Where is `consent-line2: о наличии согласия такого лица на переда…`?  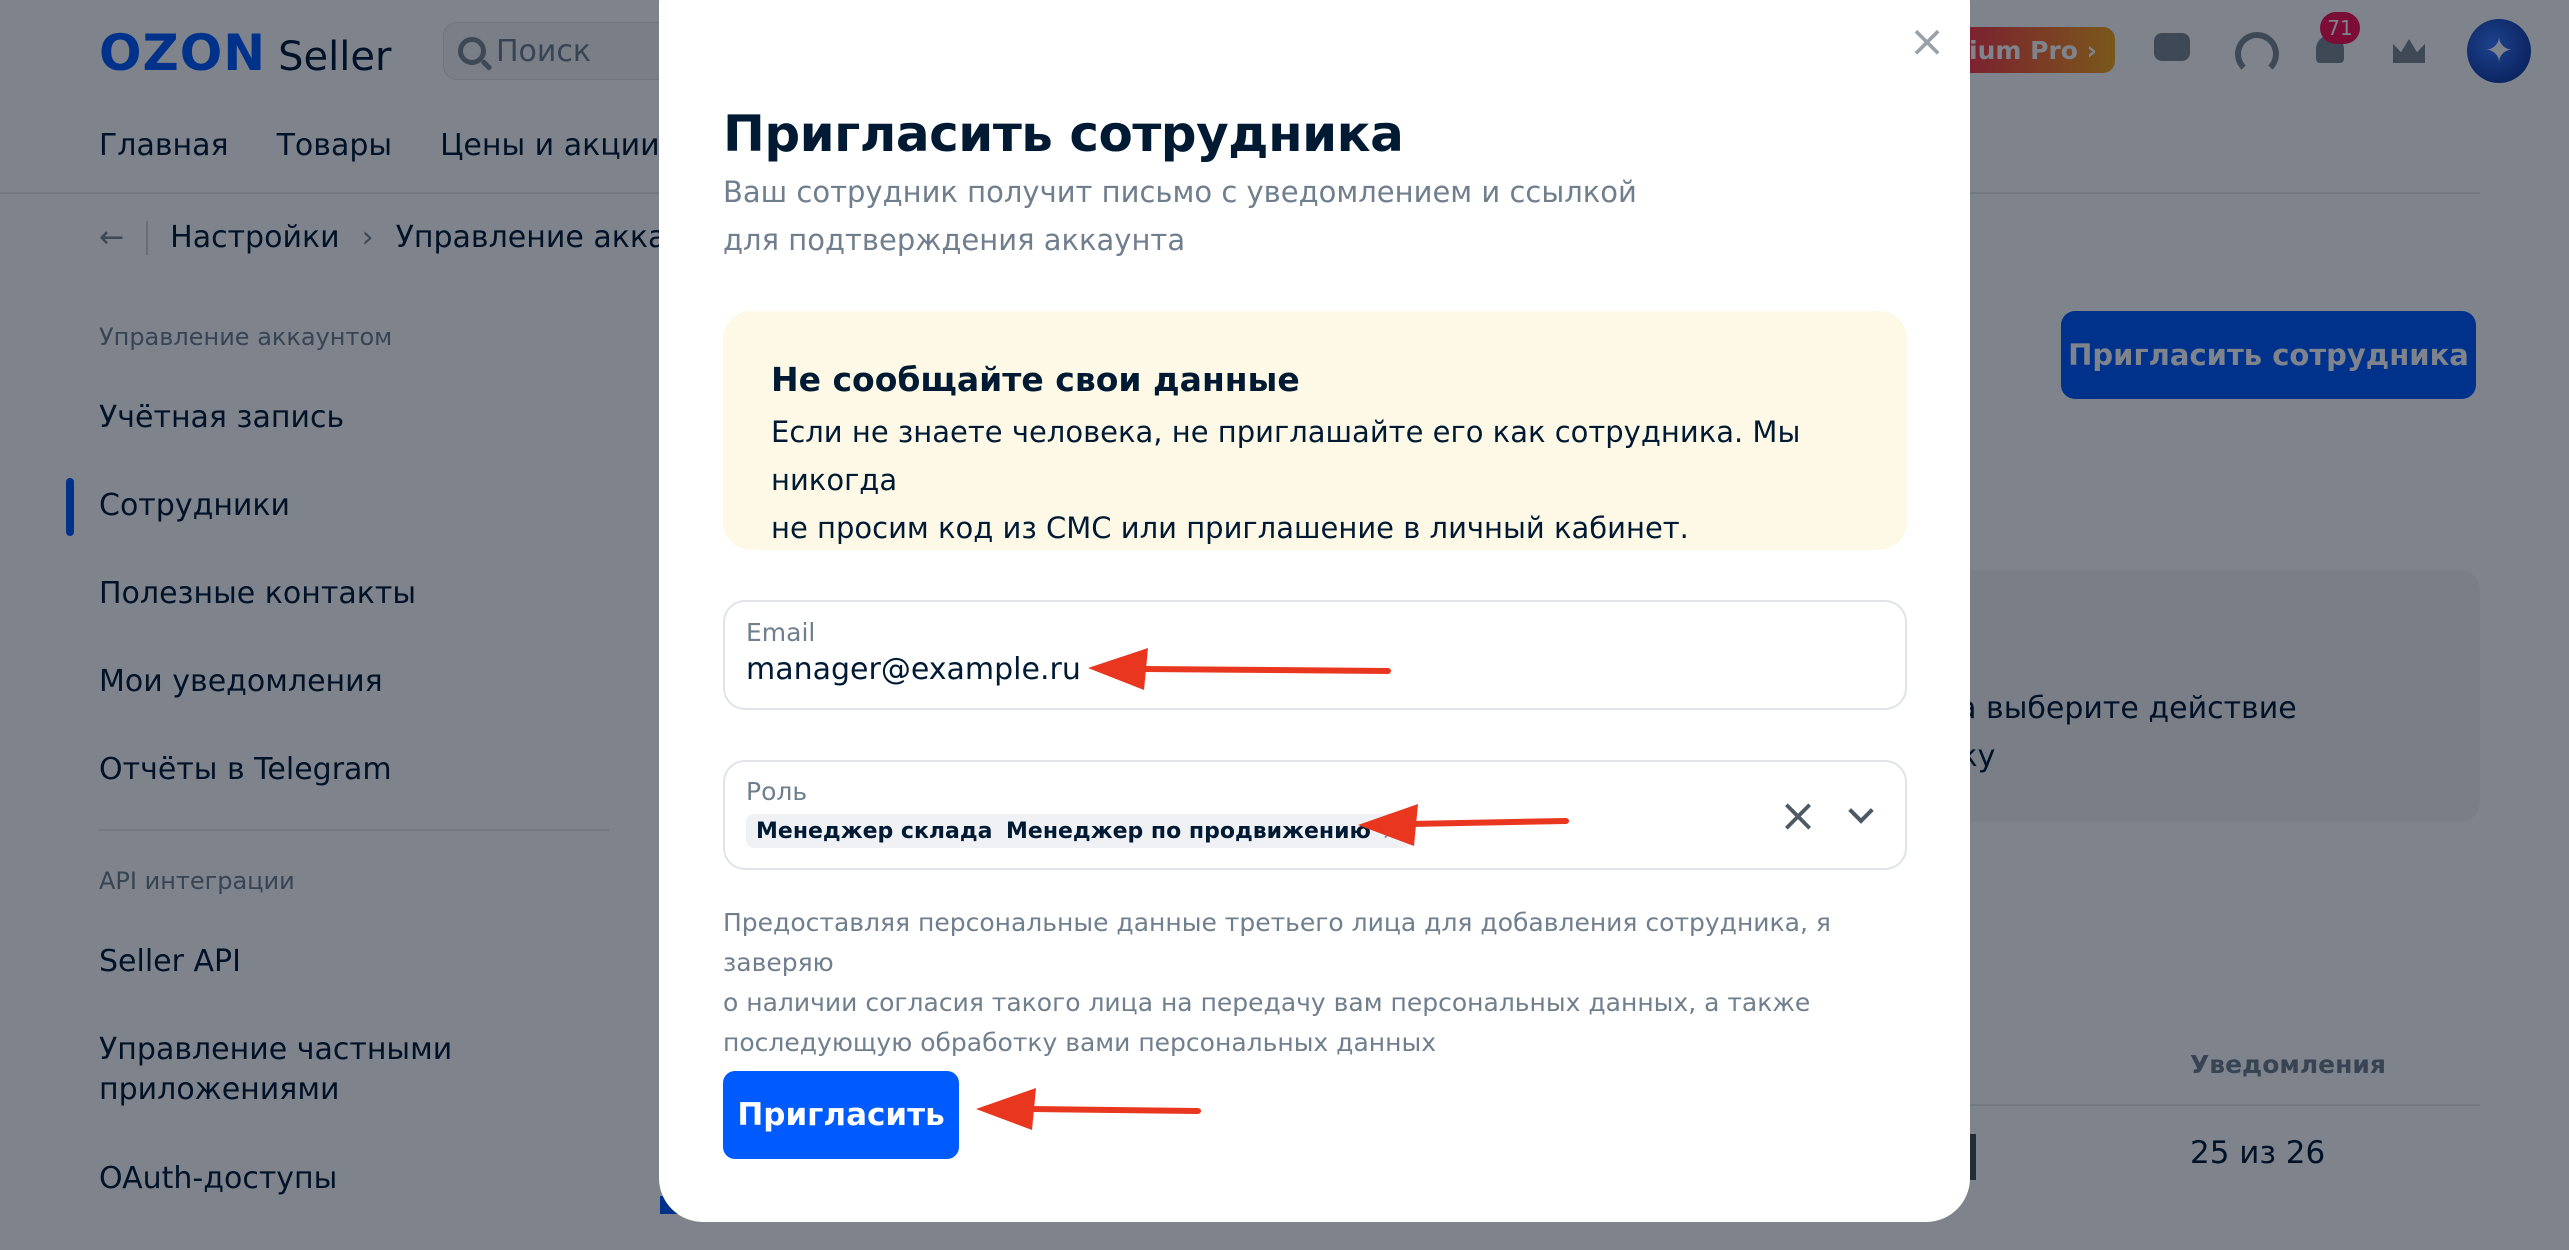 consent-line2: о наличии согласия такого лица на переда… is located at coordinates (1267, 1002).